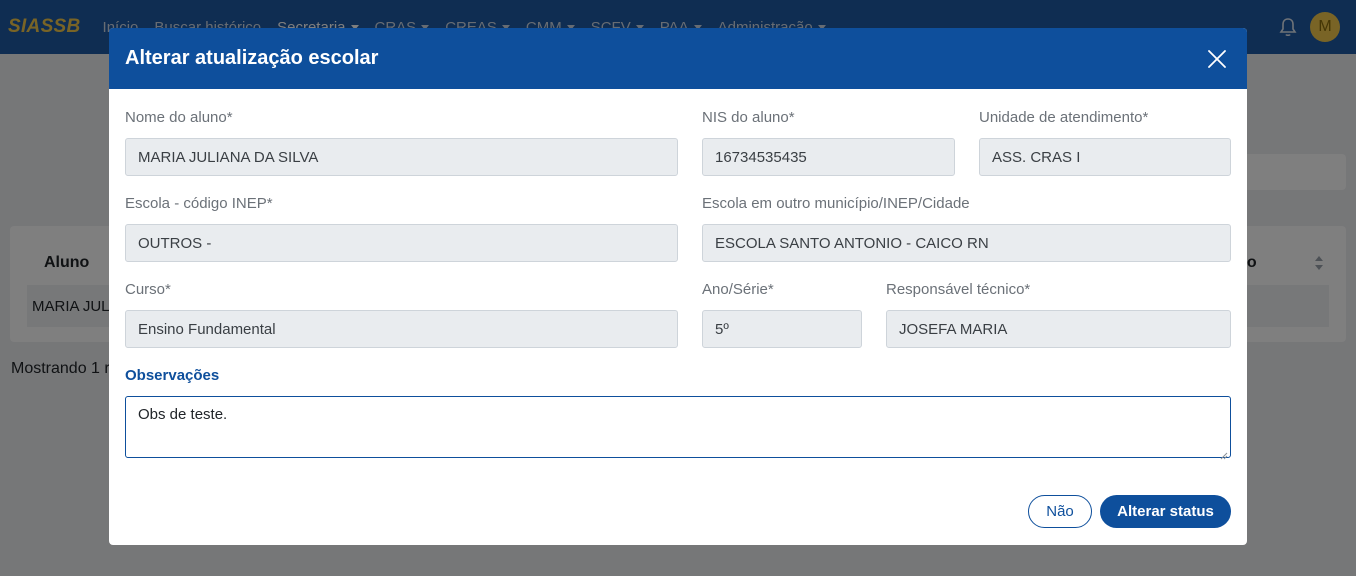 Image resolution: width=1356 pixels, height=576 pixels. Describe the element at coordinates (148, 289) in the screenshot. I see `course-label: Curso*` at that location.